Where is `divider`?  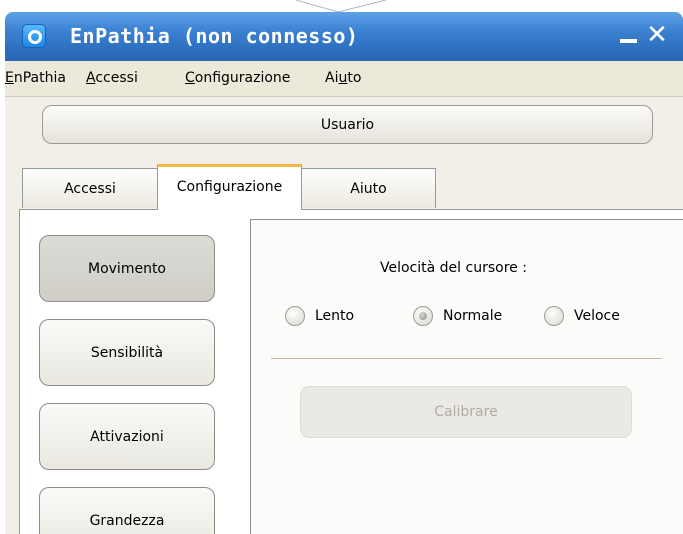
divider is located at coordinates (466, 358).